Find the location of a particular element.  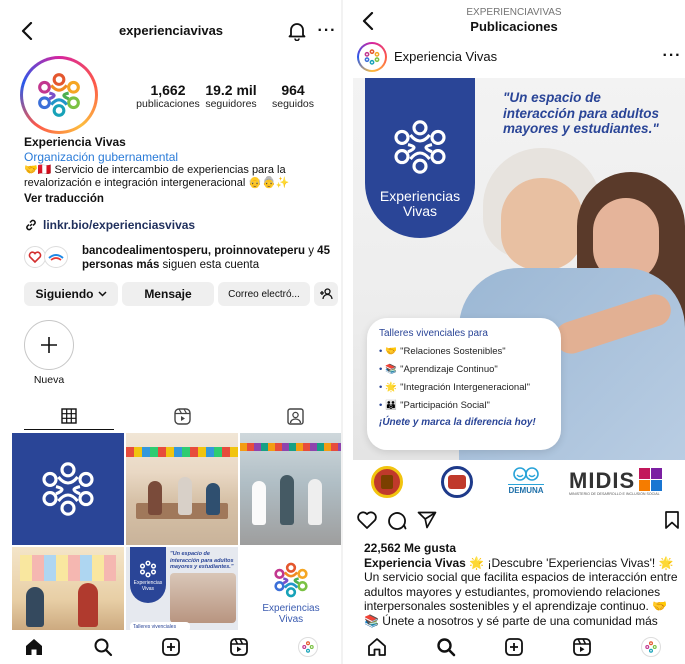

demuna-label: DEMUNA is located at coordinates (526, 489).